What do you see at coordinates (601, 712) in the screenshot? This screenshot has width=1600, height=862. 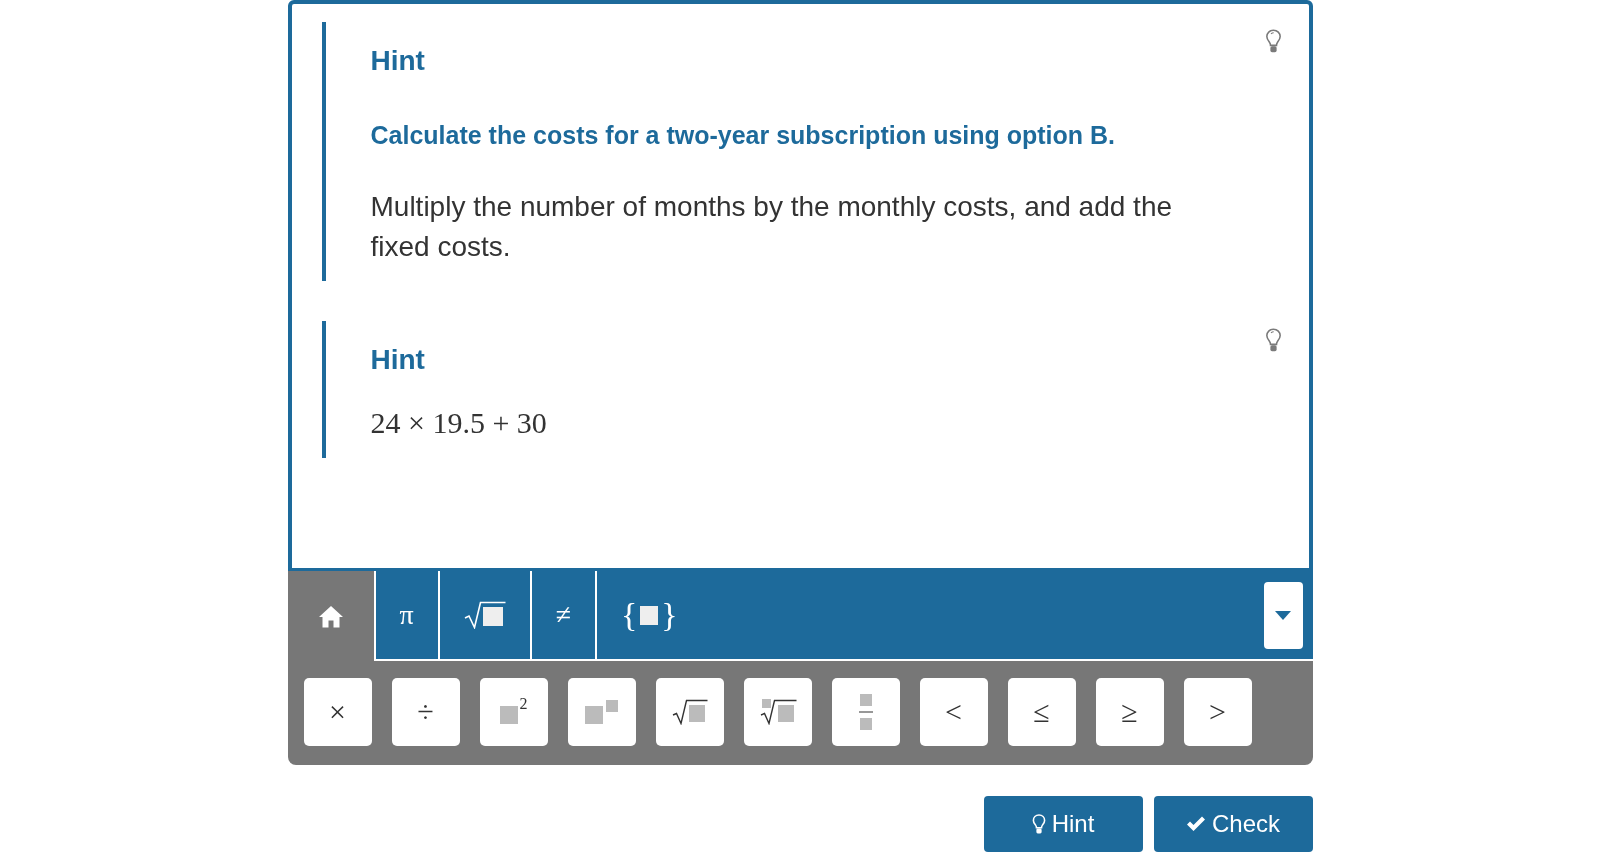 I see `power-icon` at bounding box center [601, 712].